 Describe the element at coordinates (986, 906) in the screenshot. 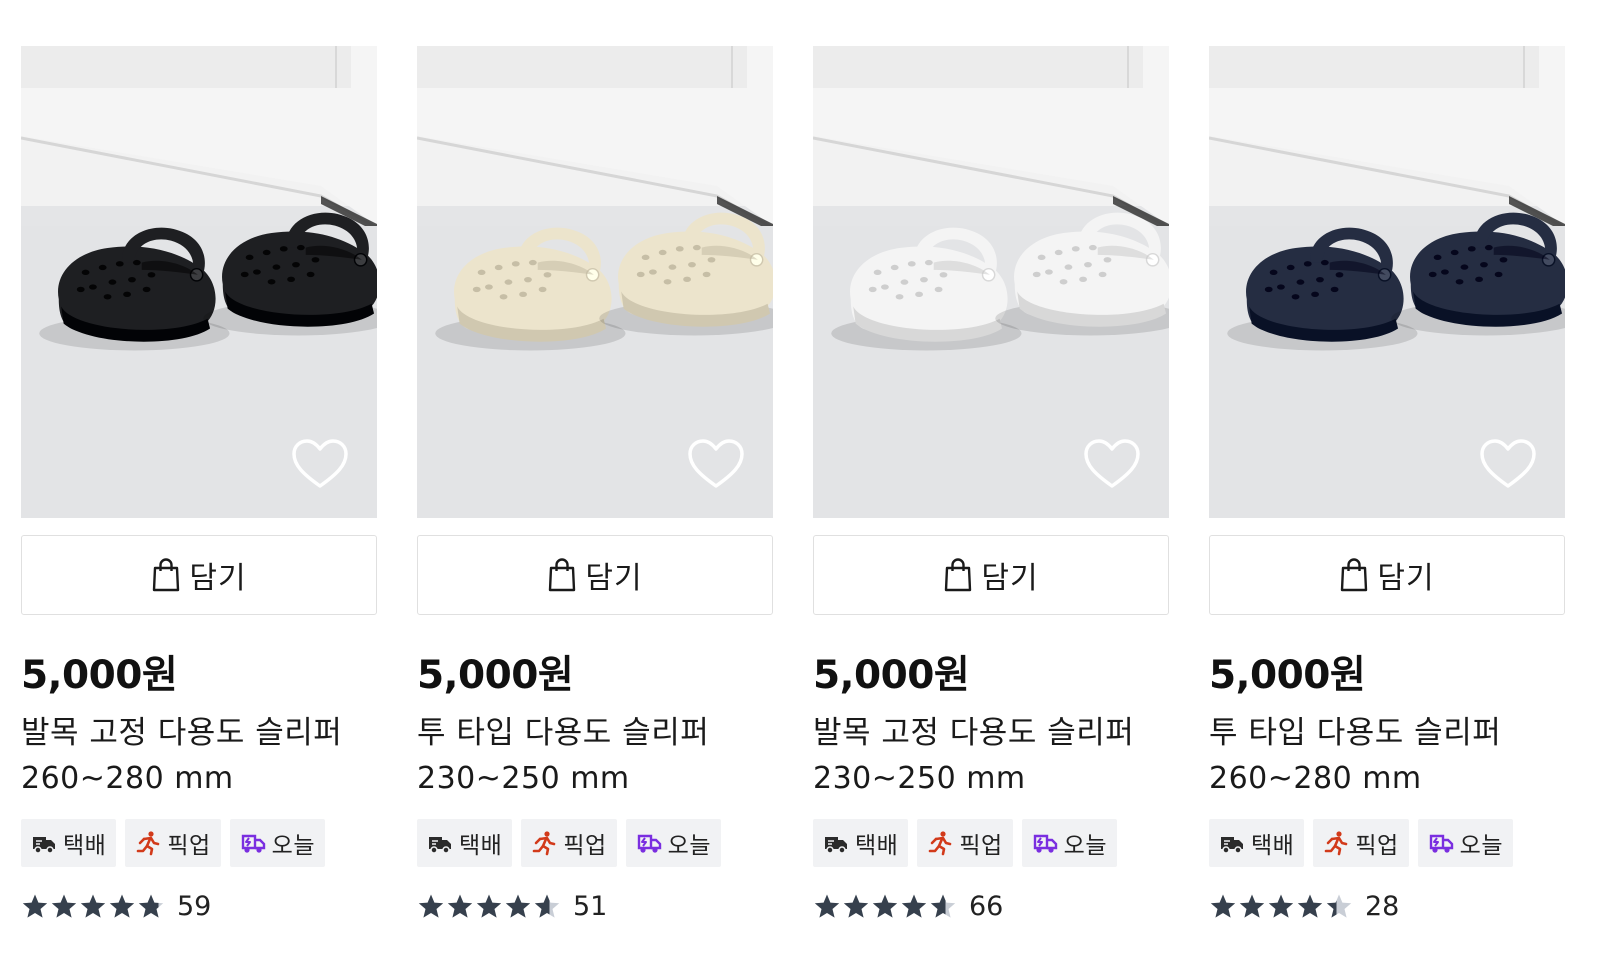

I see `review-count: 66` at that location.